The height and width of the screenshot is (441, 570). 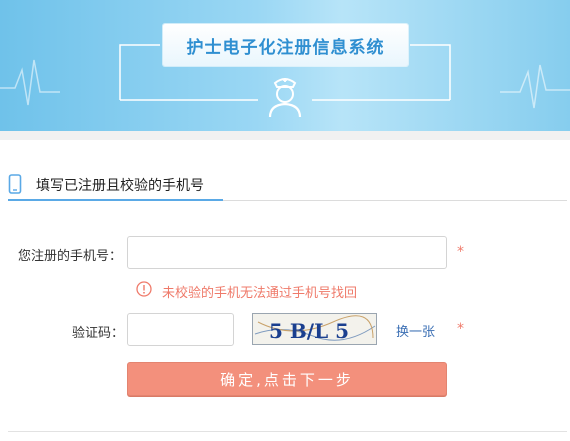 I want to click on submit-button: 确定,点击下一步, so click(x=287, y=379).